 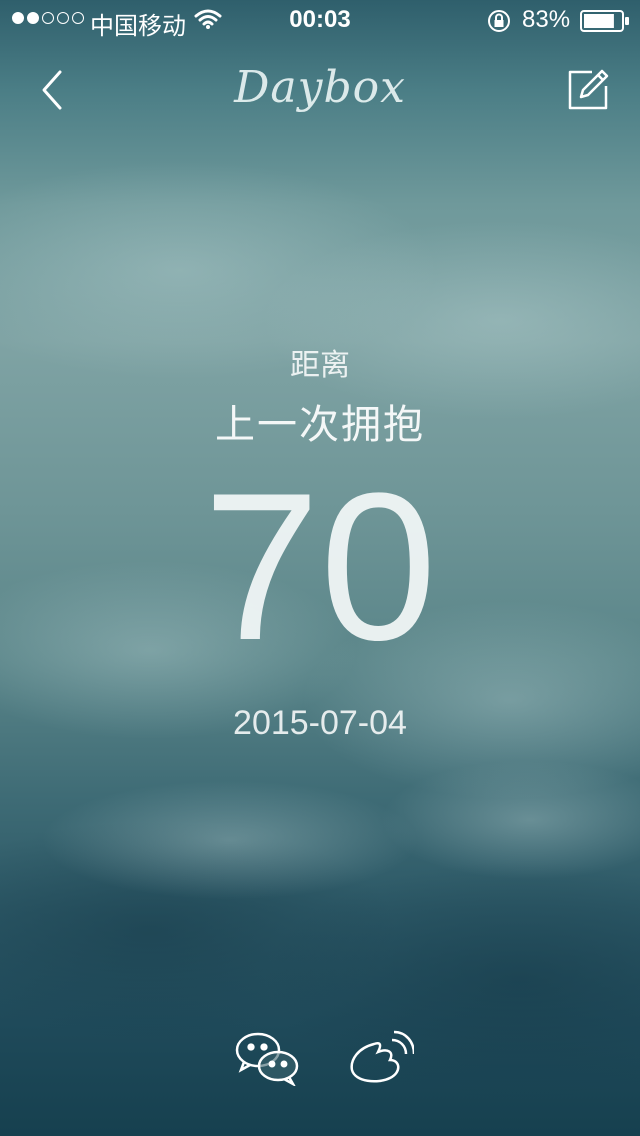 I want to click on battery-icon, so click(x=604, y=21).